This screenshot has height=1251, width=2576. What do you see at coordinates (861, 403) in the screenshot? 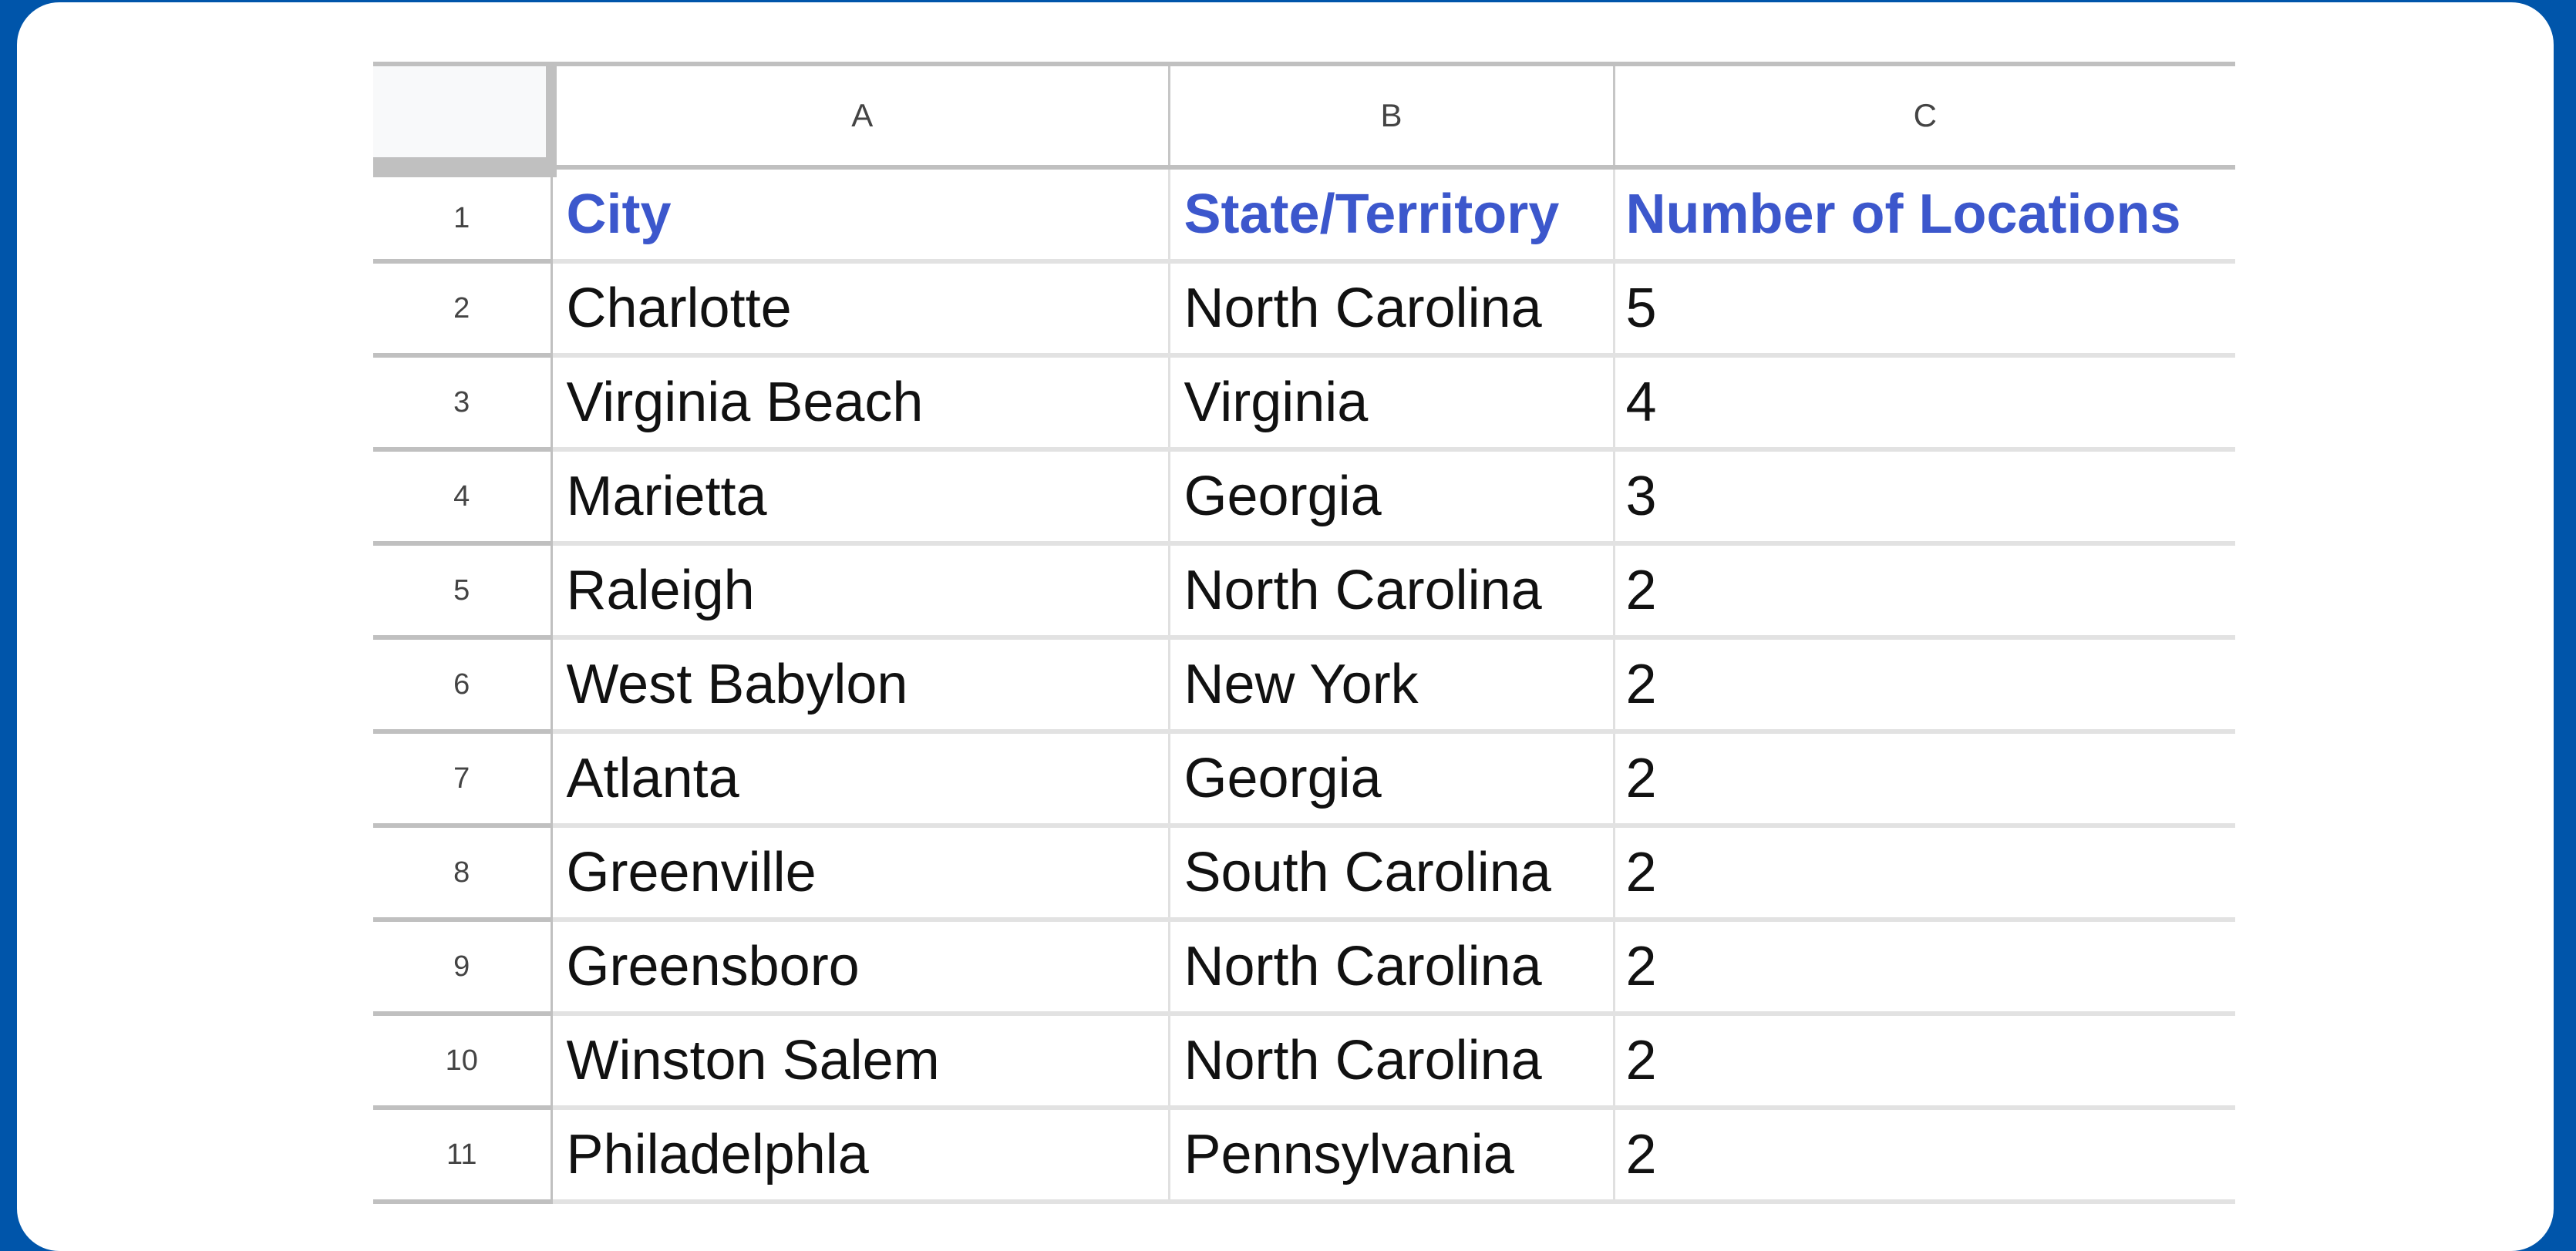
I see `cell-city: Virginia Beach` at bounding box center [861, 403].